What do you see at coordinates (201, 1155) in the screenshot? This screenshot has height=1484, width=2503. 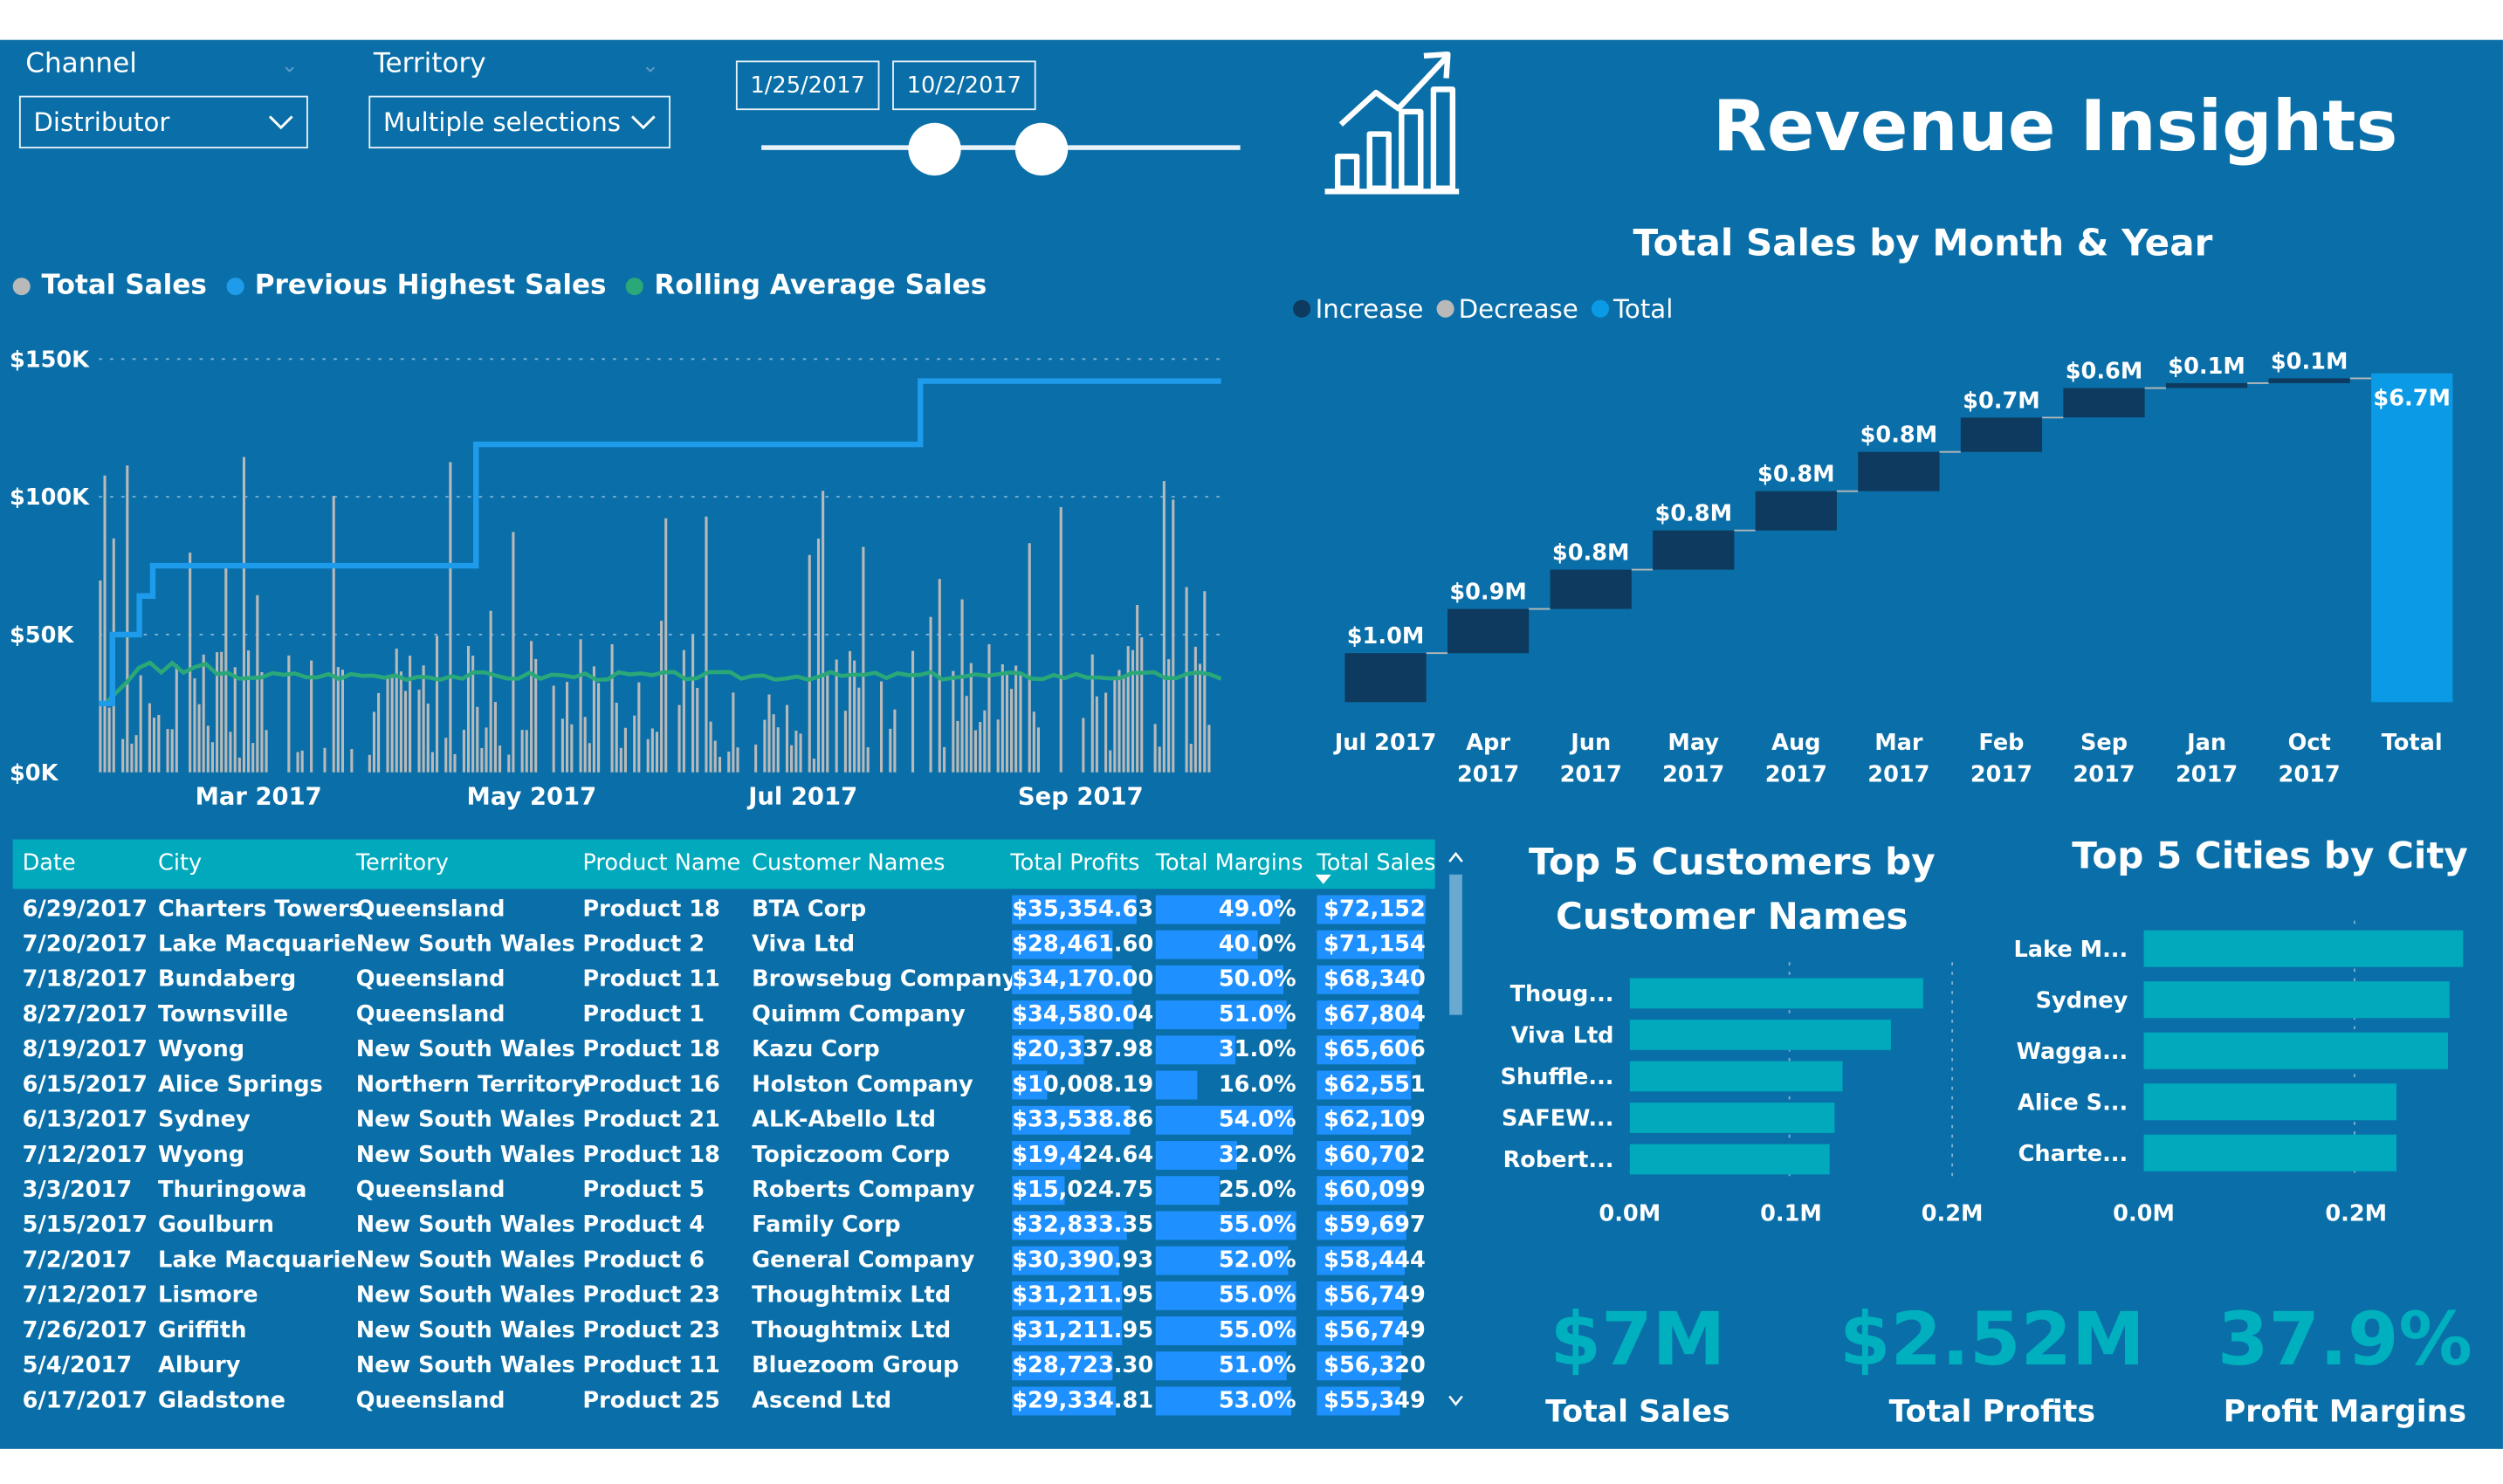 I see `cell-city: Wyong` at bounding box center [201, 1155].